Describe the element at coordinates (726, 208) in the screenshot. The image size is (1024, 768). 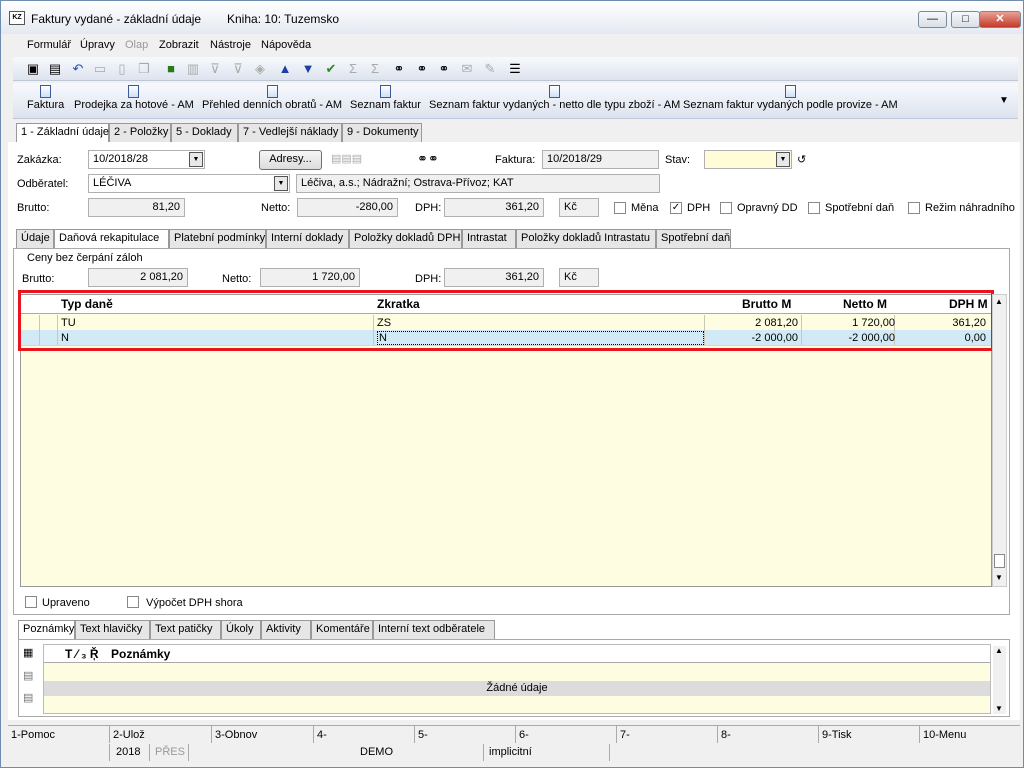
I see `opravny-checkbox` at that location.